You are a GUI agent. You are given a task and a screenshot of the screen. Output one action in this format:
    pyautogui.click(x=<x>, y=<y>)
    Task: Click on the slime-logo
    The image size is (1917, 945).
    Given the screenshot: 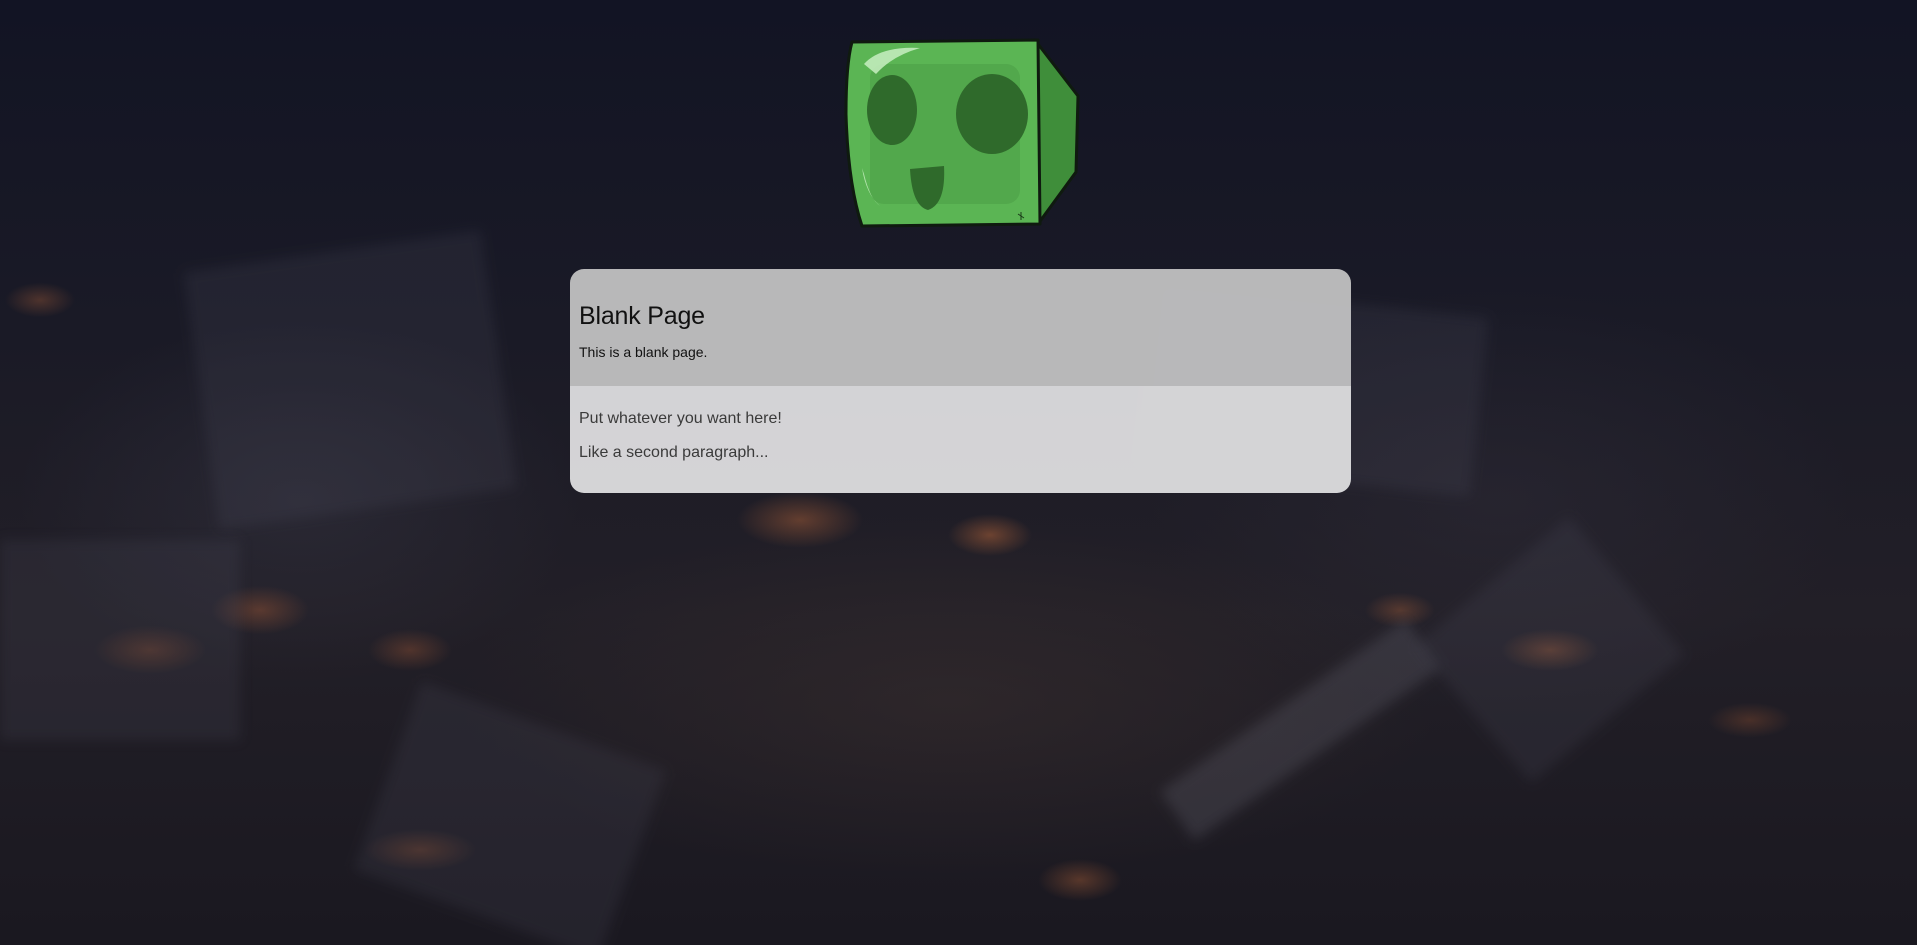 What is the action you would take?
    pyautogui.click(x=960, y=134)
    